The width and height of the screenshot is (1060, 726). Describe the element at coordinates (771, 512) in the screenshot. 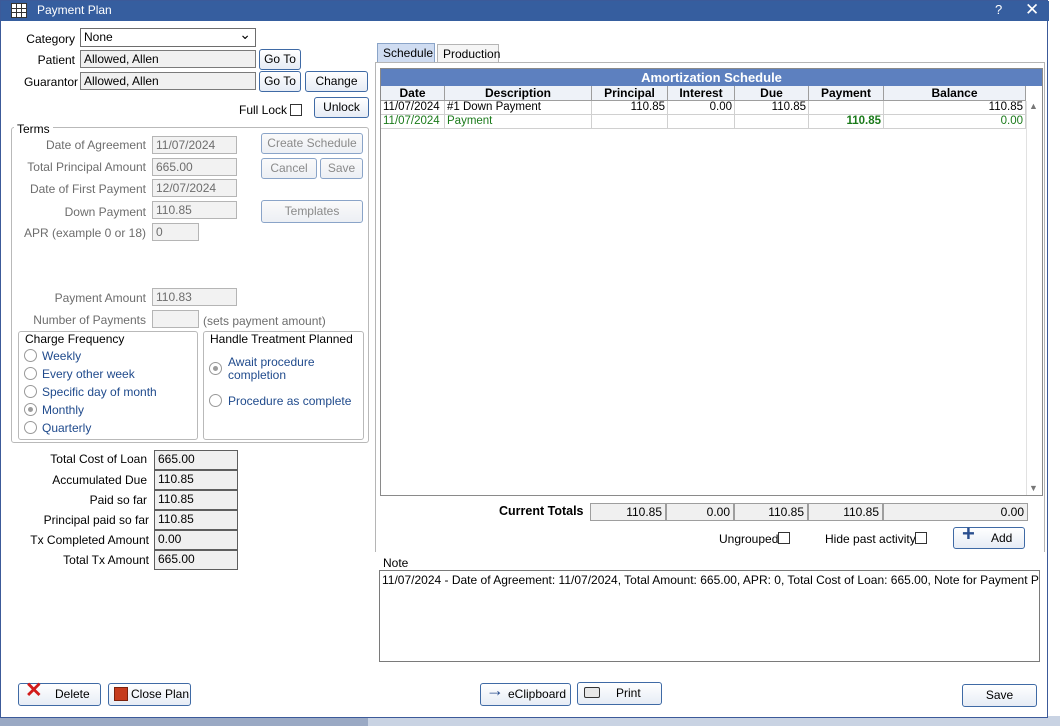

I see `total-due: 110.85` at that location.